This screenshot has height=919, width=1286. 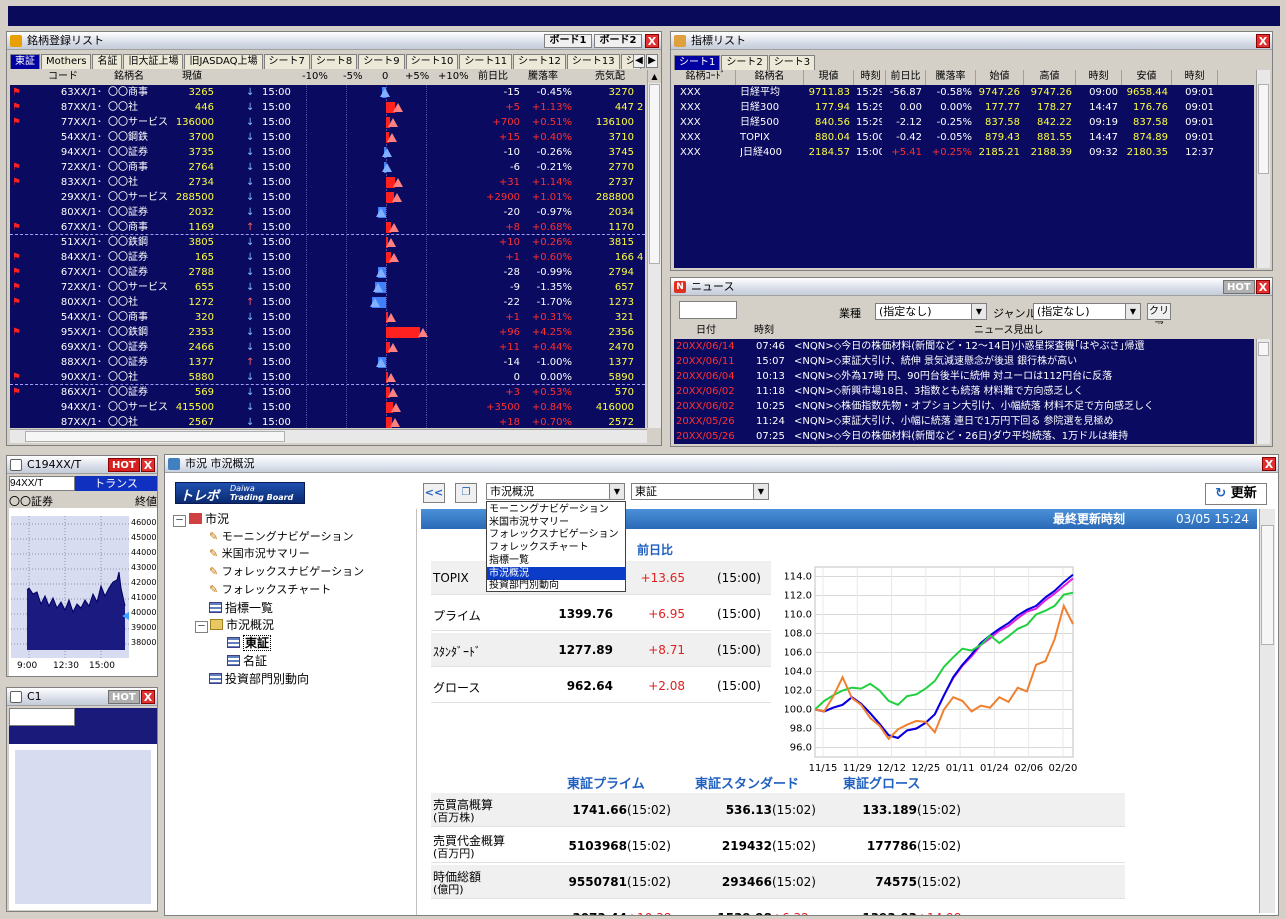 I want to click on dropdown-option: 投資部門別動向, so click(x=556, y=585).